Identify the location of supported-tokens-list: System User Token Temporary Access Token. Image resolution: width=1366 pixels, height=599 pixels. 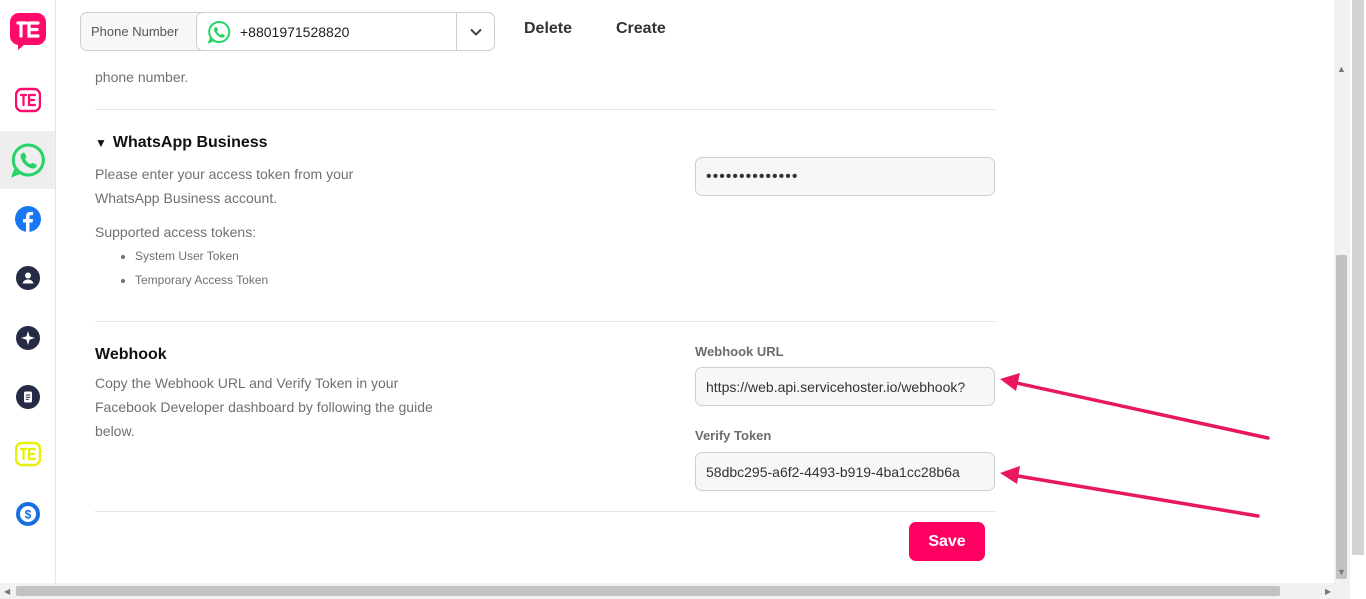
(192, 268).